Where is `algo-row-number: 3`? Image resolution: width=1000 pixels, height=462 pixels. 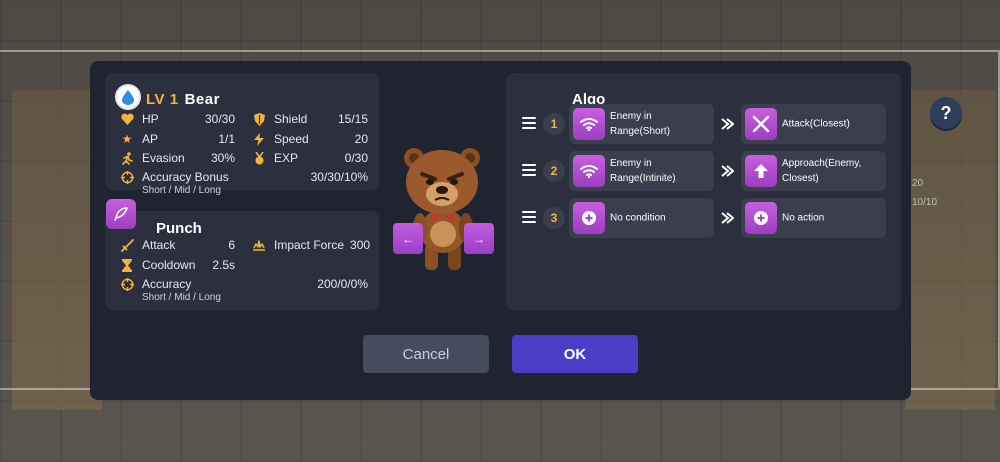
algo-row-number: 3 is located at coordinates (554, 218).